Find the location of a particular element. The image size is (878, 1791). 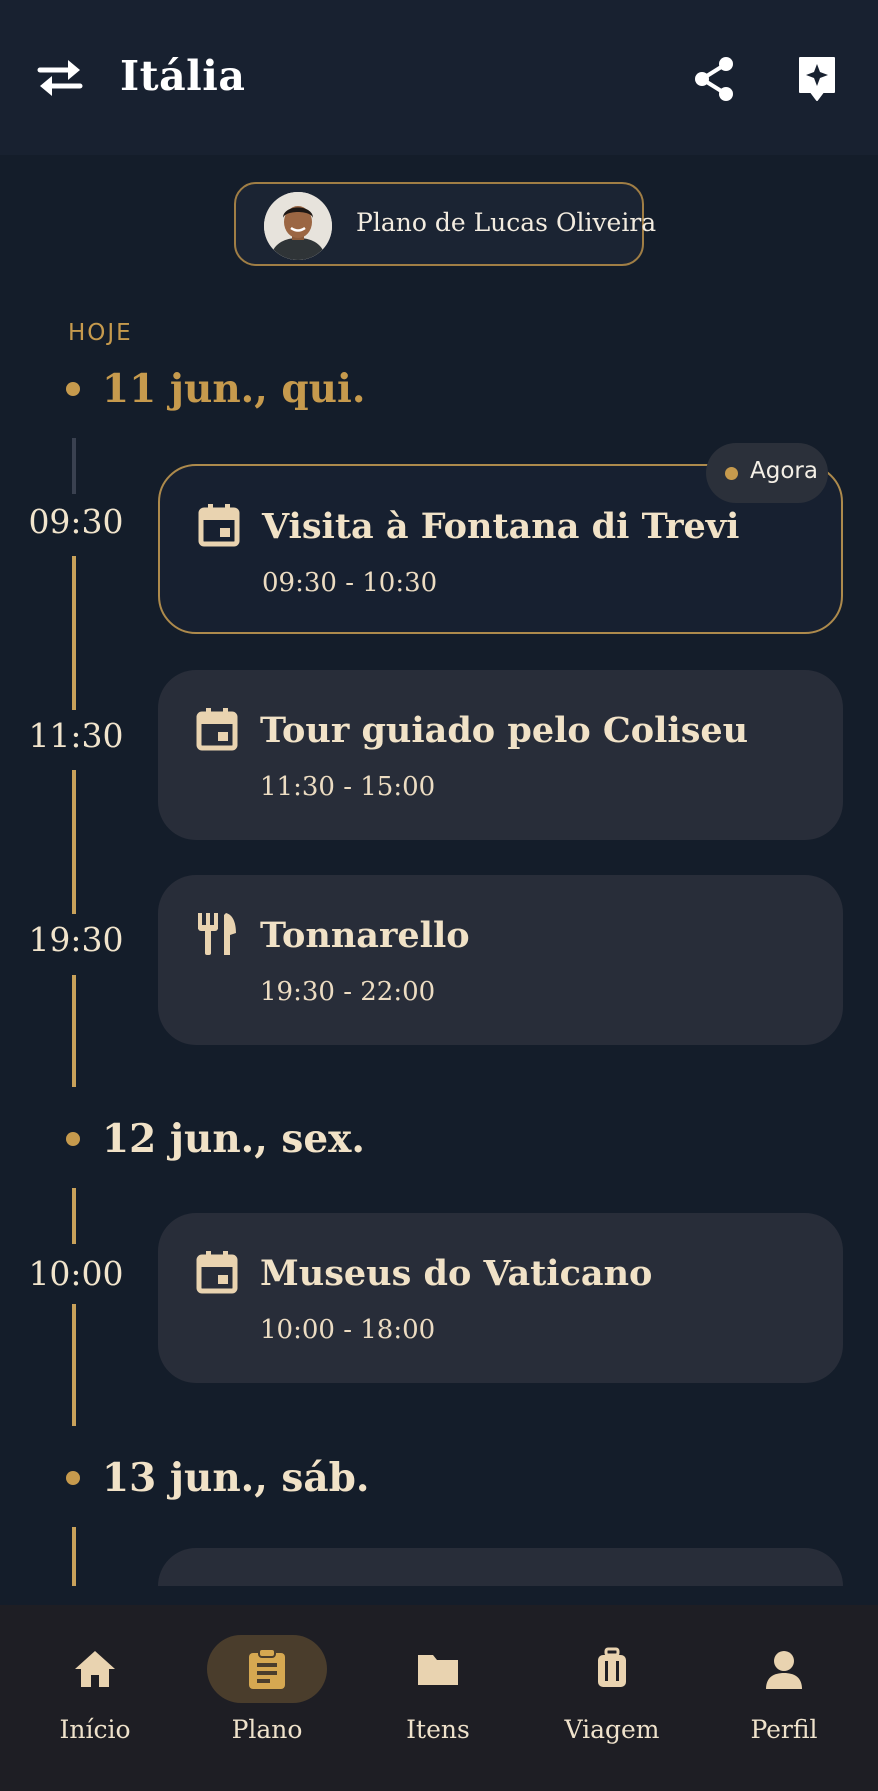

now-dot is located at coordinates (731, 473).